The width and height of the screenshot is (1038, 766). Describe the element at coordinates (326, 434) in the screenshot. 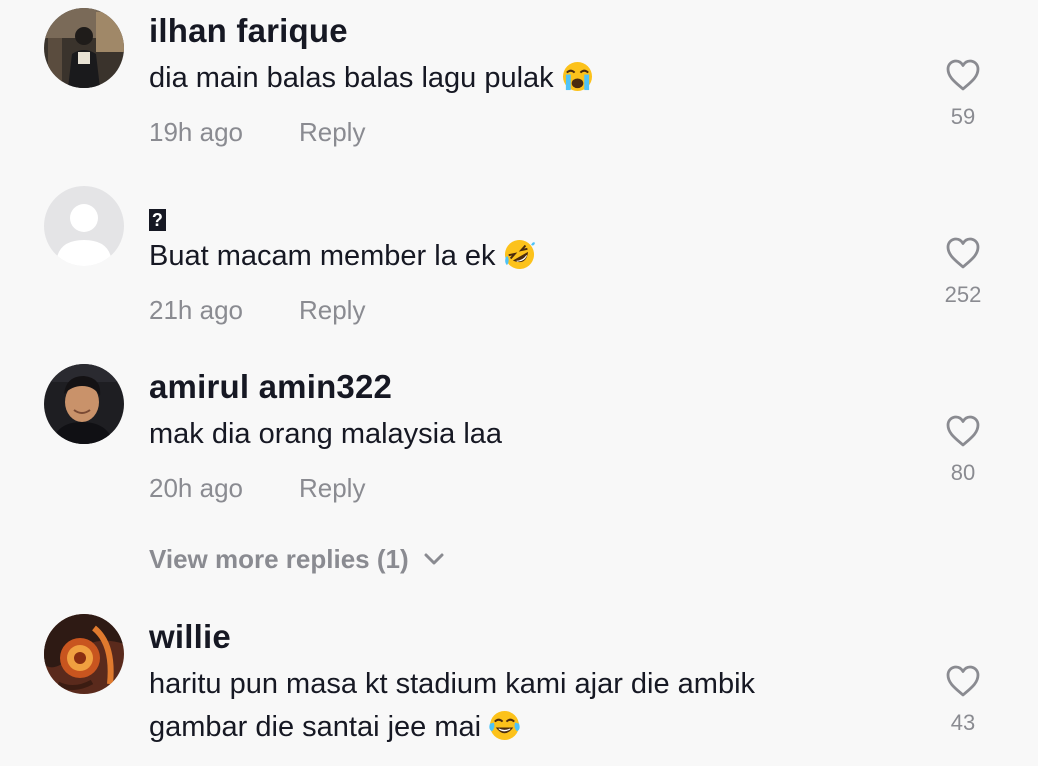

I see `comment-text: mak dia orang malaysia laa` at that location.